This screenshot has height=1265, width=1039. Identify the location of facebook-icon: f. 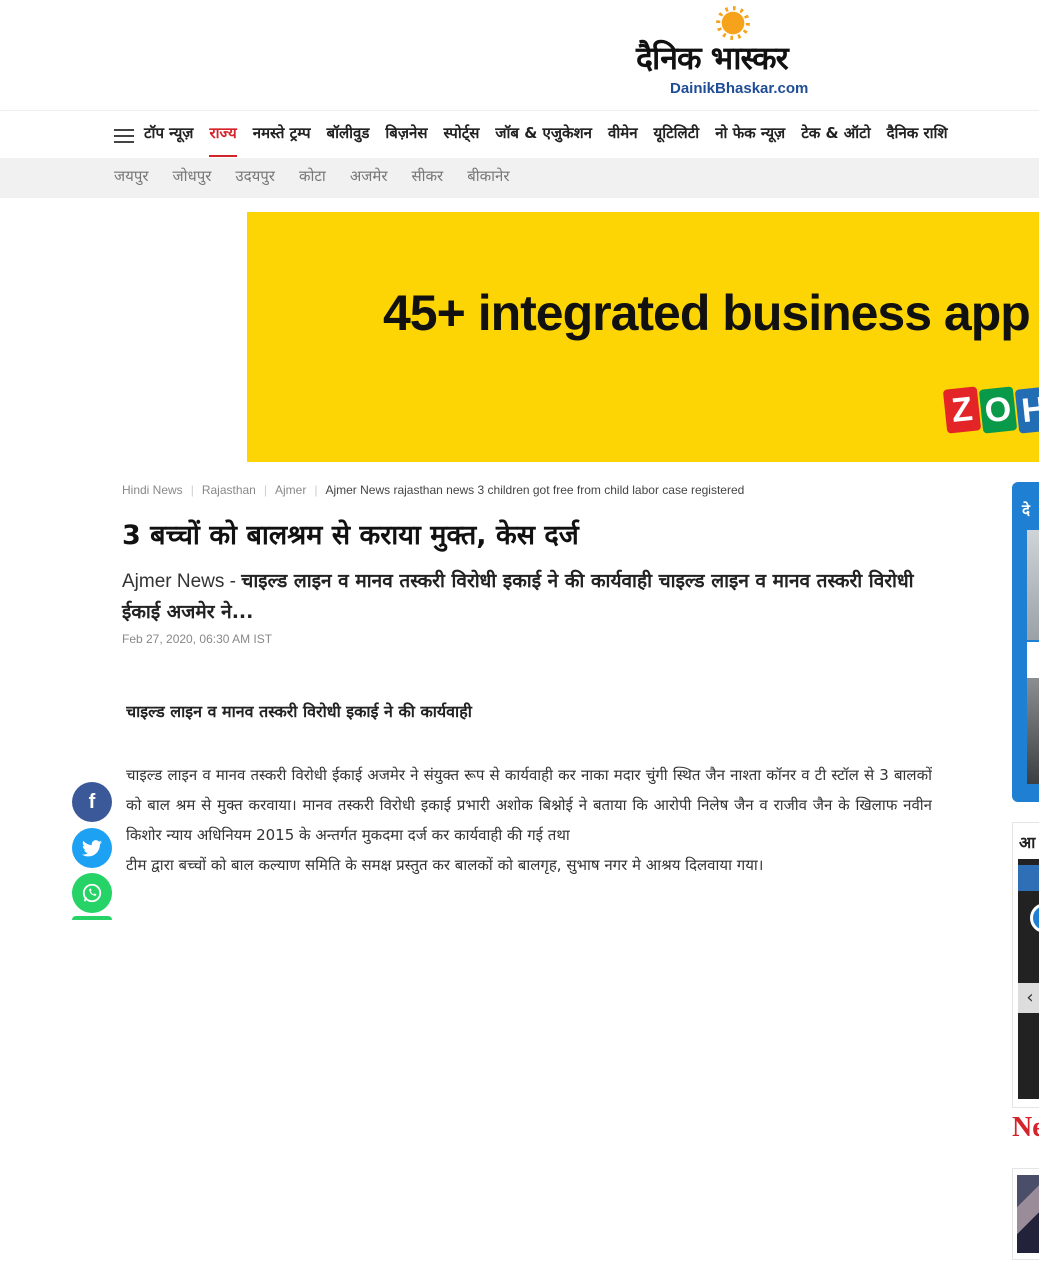
(92, 801).